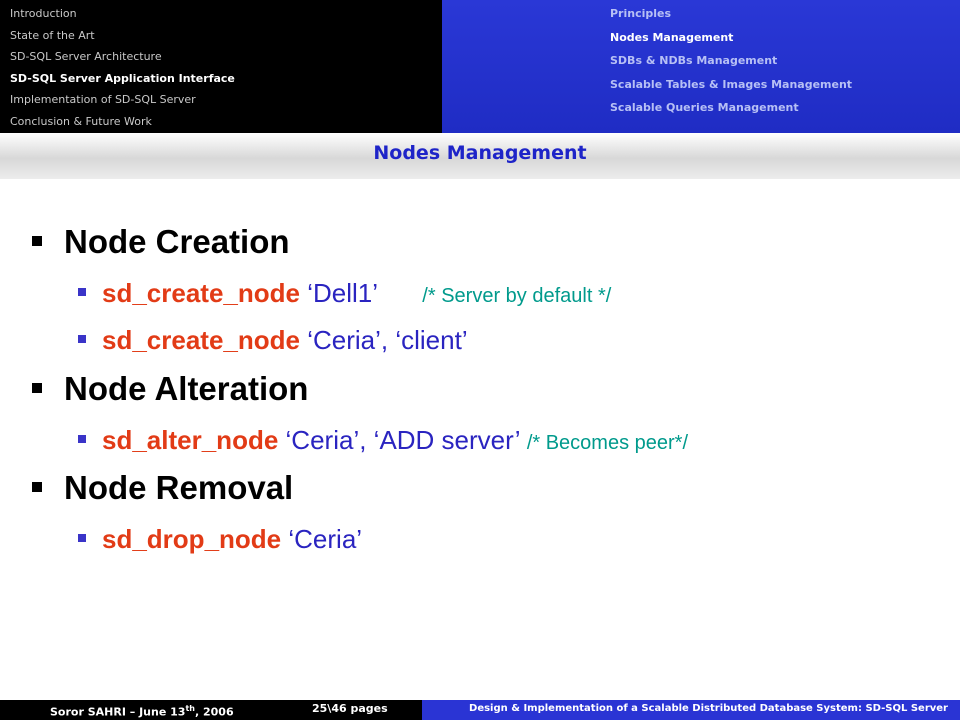 This screenshot has width=960, height=722. I want to click on footer-author: Soror SAHRI – June 13th, 2006, so click(142, 711).